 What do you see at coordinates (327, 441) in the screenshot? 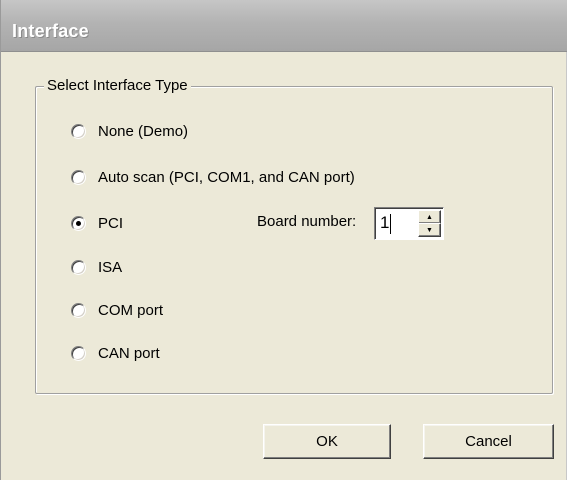
I see `ok-button: OK` at bounding box center [327, 441].